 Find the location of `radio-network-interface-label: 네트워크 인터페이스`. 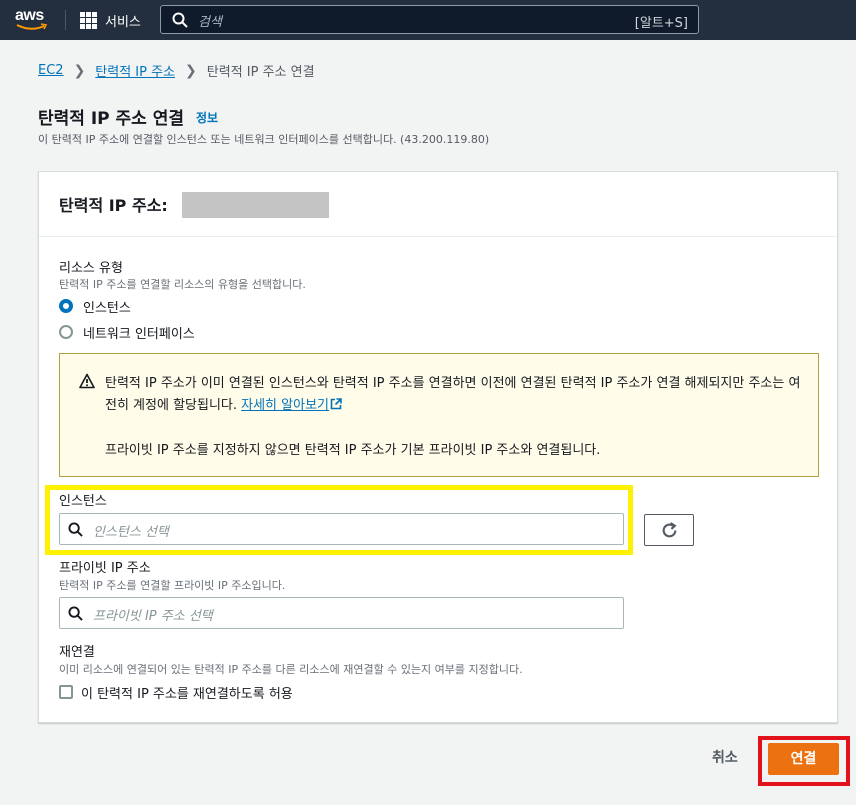

radio-network-interface-label: 네트워크 인터페이스 is located at coordinates (139, 332).